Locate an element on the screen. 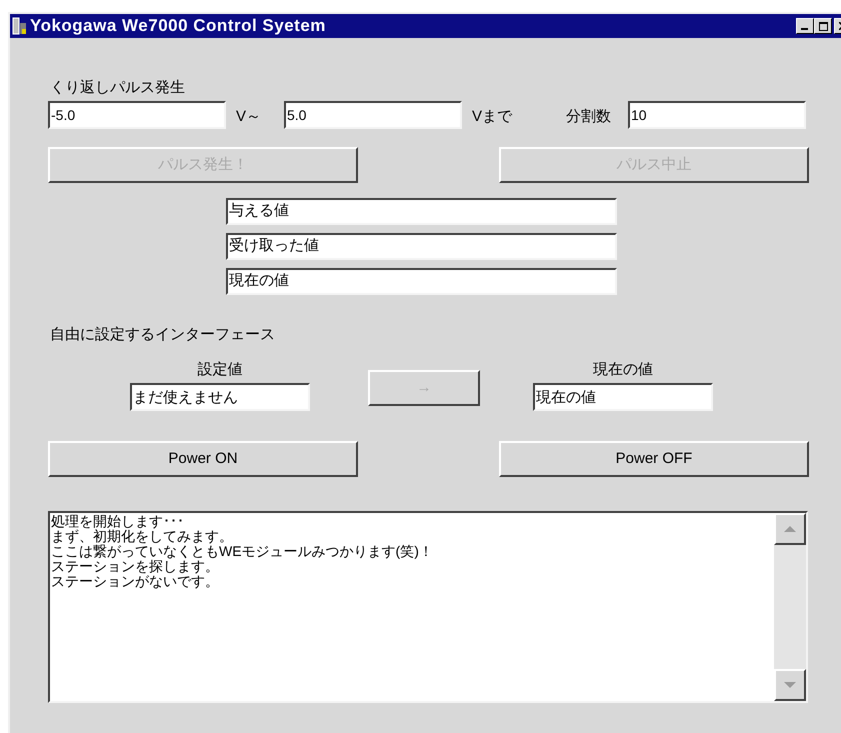 This screenshot has width=841, height=733. readout-field: 現在の値 is located at coordinates (421, 281).